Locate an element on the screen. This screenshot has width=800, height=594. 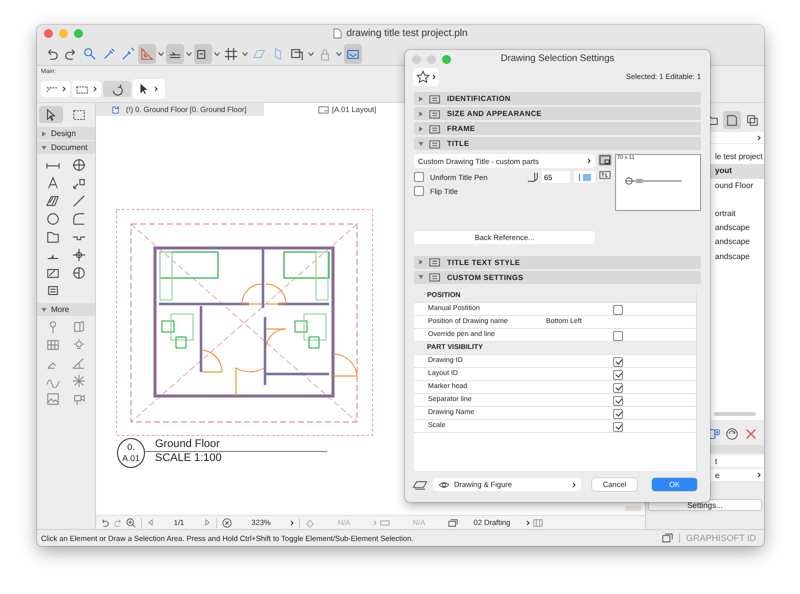
property-dropdown: e is located at coordinates (717, 475).